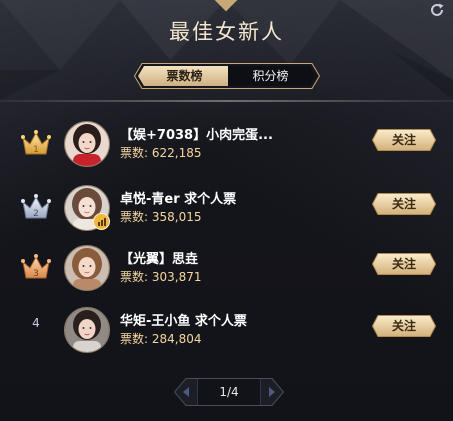 This screenshot has height=421, width=453. What do you see at coordinates (184, 76) in the screenshot?
I see `tab-votes-ranking: 票数榜` at bounding box center [184, 76].